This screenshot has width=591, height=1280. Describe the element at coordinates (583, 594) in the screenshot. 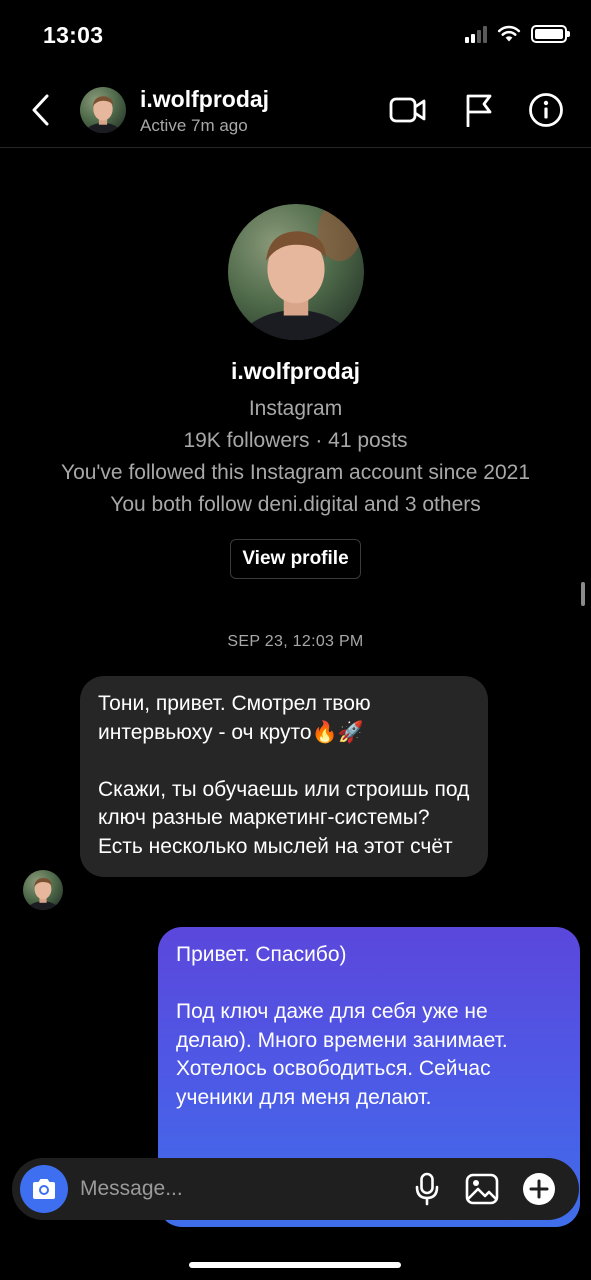

I see `scrollbar` at that location.